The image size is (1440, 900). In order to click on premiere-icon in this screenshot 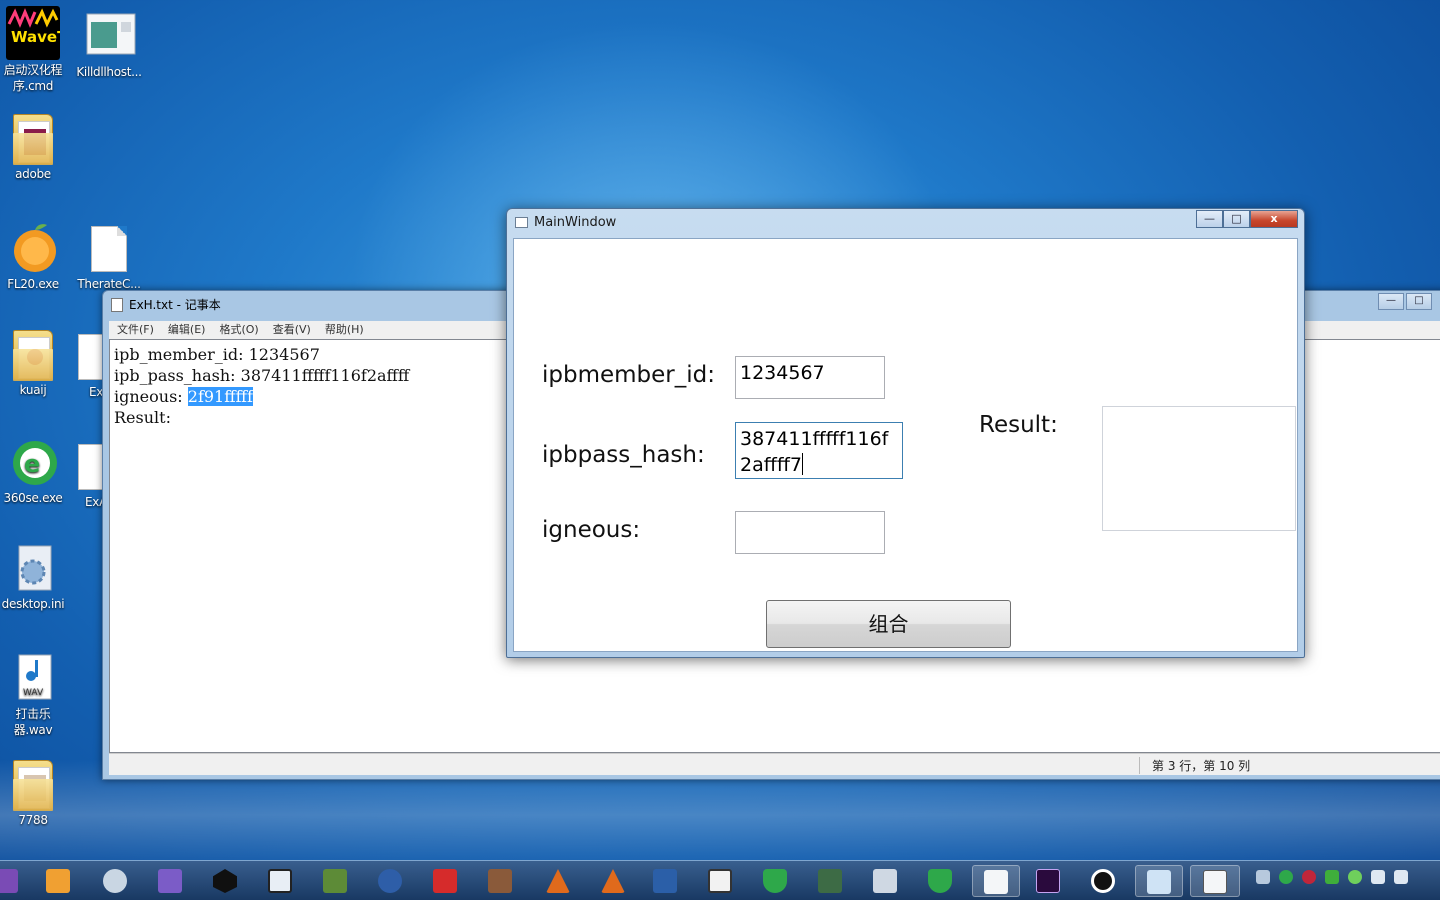, I will do `click(1048, 881)`.